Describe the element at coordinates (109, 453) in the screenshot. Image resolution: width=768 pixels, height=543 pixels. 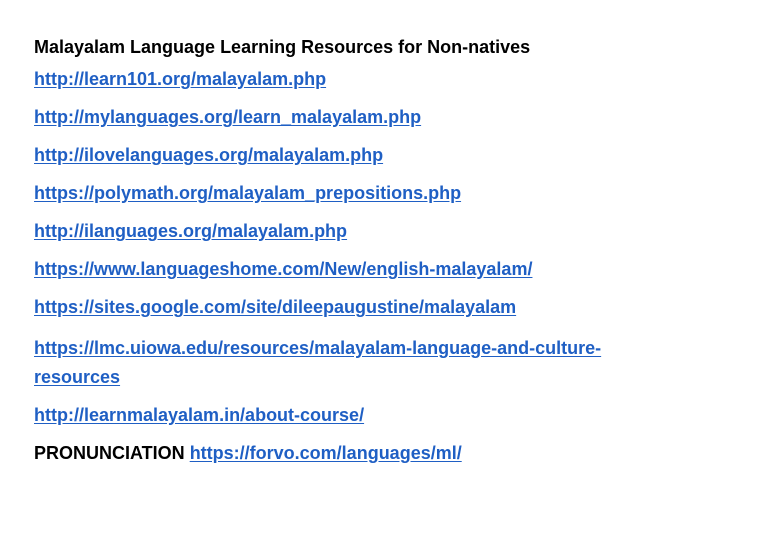
I see `pronunciation-label: PRONUNCIATION` at that location.